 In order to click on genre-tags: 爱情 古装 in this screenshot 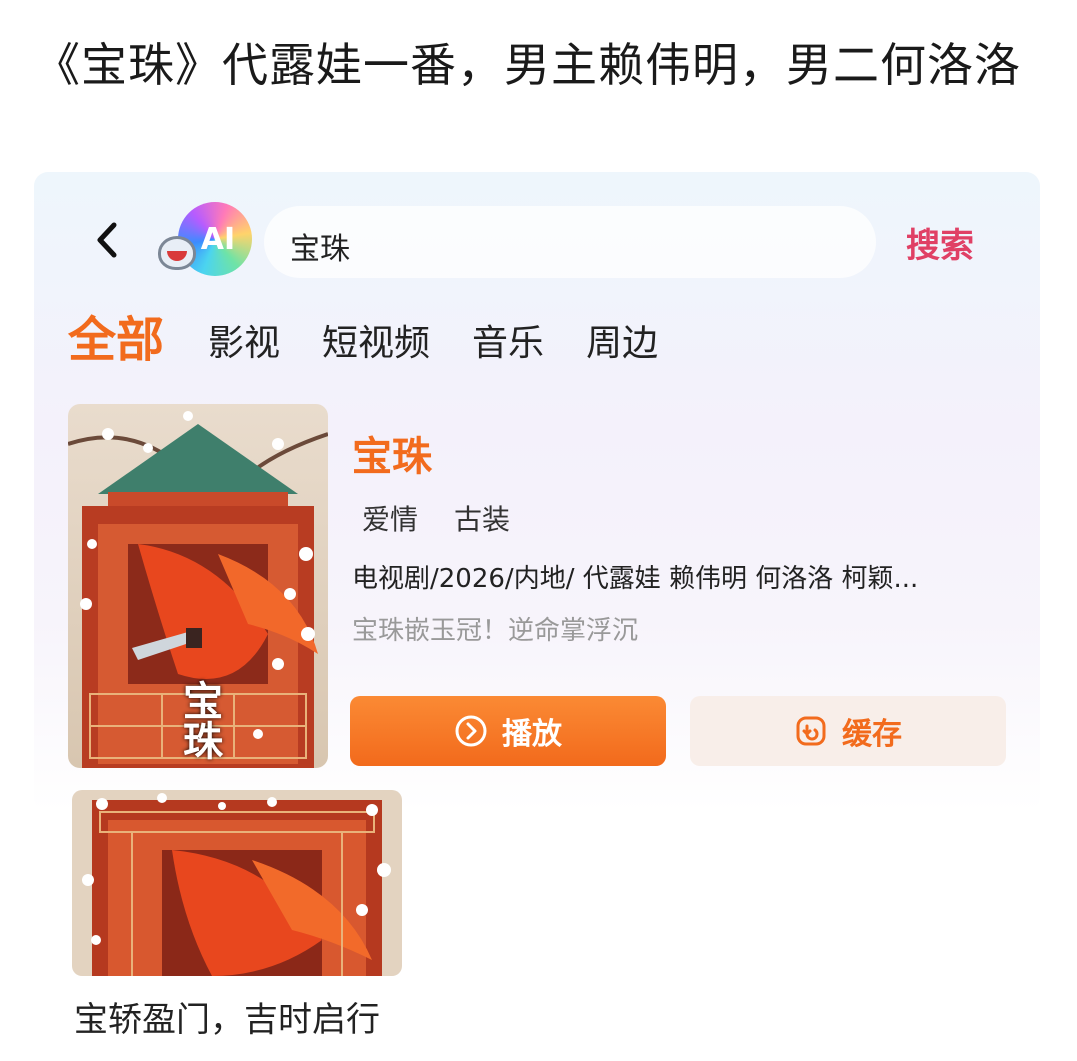, I will do `click(454, 518)`.